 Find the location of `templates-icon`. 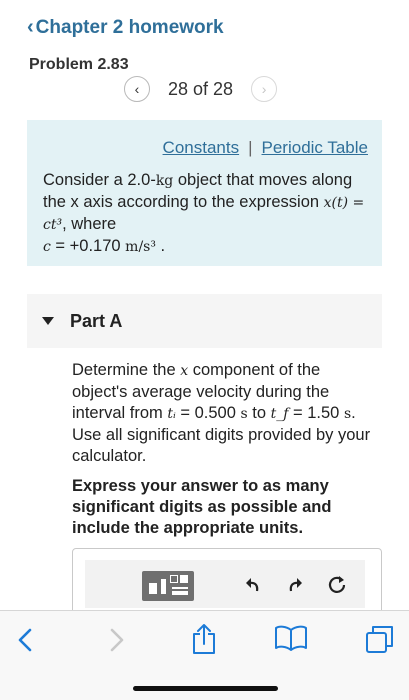

templates-icon is located at coordinates (168, 586).